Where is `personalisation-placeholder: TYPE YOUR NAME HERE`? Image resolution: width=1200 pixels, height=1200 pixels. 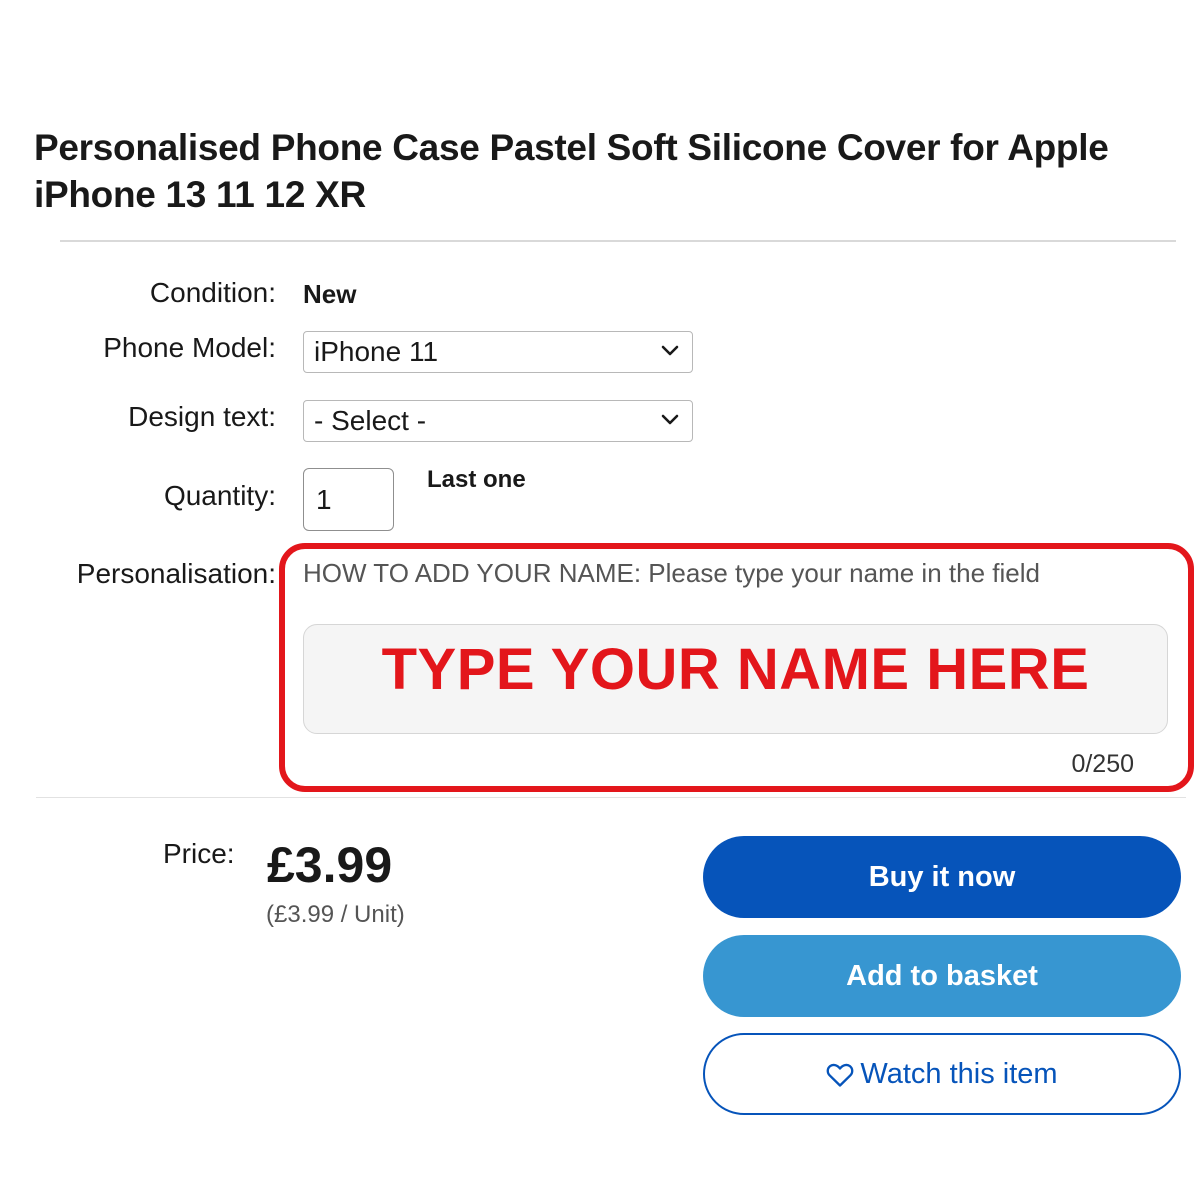
personalisation-placeholder: TYPE YOUR NAME HERE is located at coordinates (735, 669).